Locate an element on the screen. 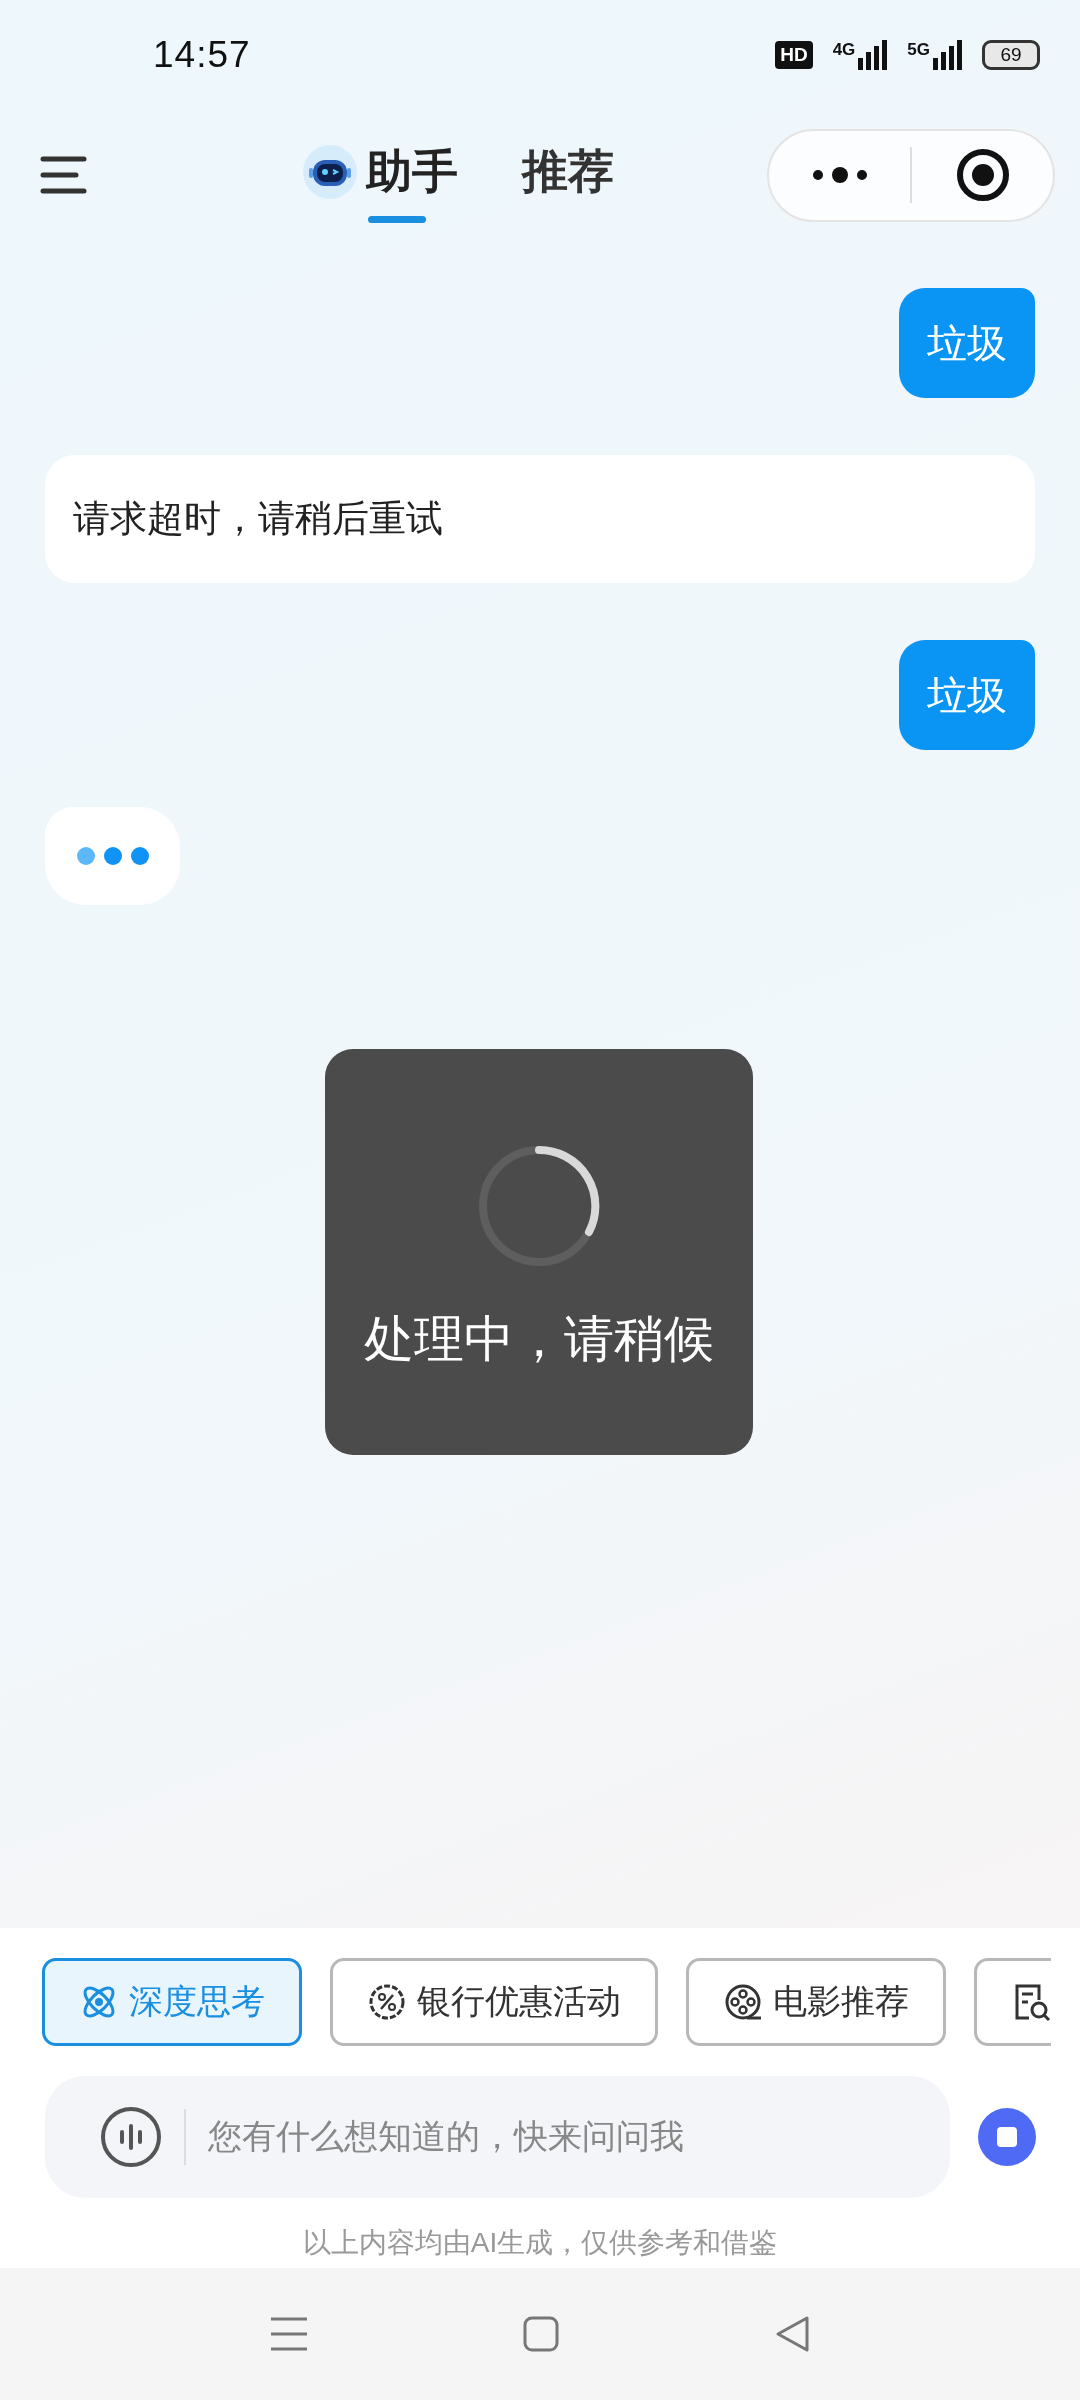 The width and height of the screenshot is (1080, 2400). film-reel-icon is located at coordinates (743, 2002).